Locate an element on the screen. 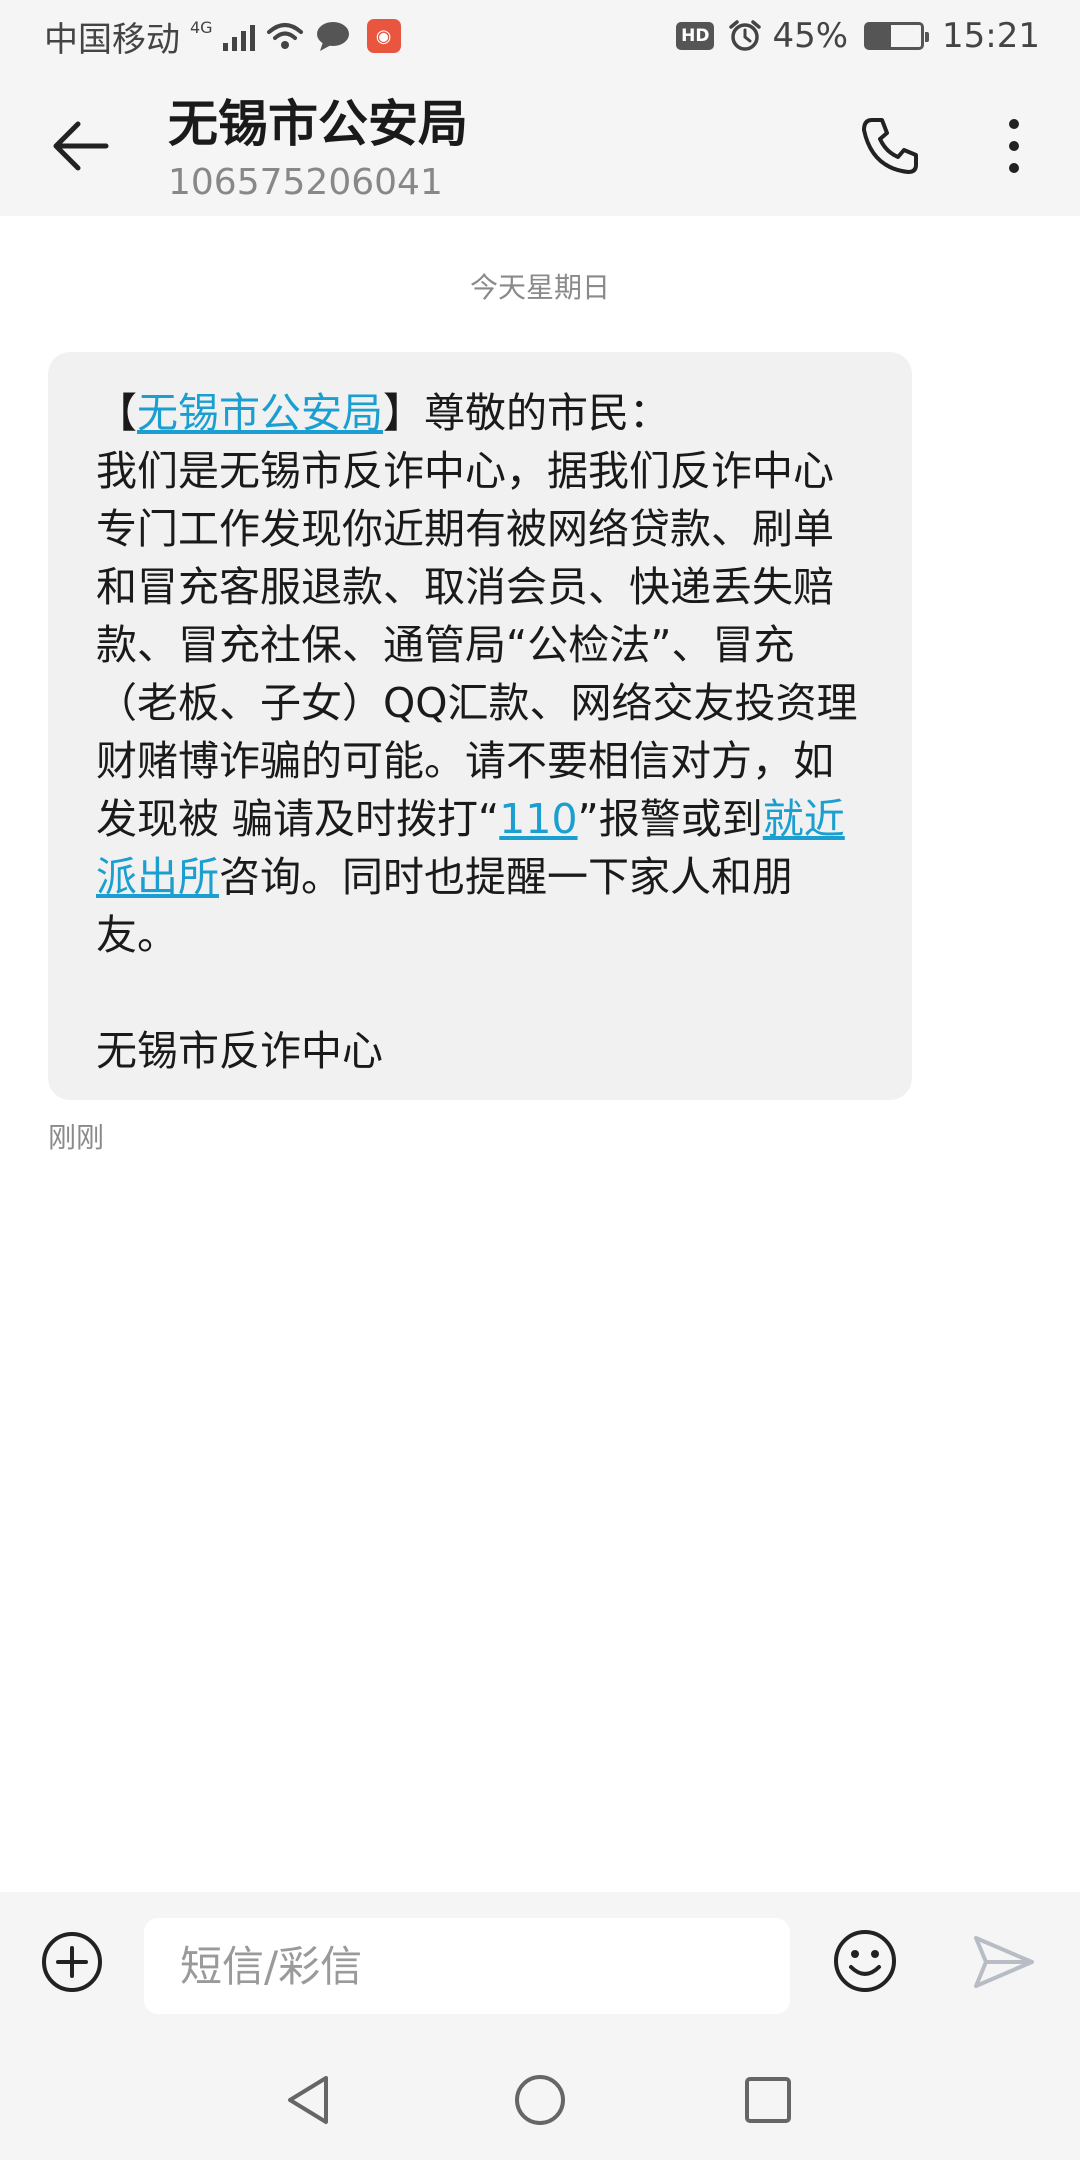  greeting: 】尊敬的市民： is located at coordinates (526, 413).